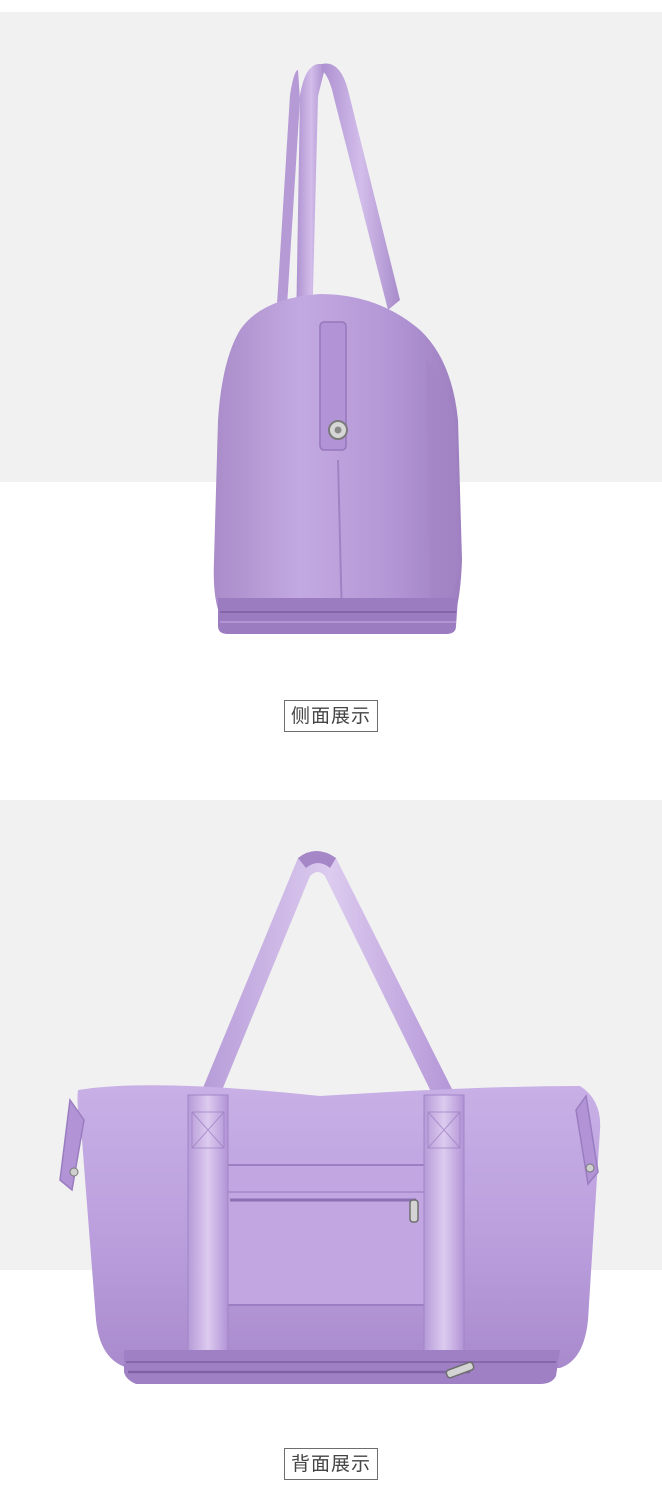 The width and height of the screenshot is (662, 1499). What do you see at coordinates (330, 980) in the screenshot?
I see `back-handle-loop` at bounding box center [330, 980].